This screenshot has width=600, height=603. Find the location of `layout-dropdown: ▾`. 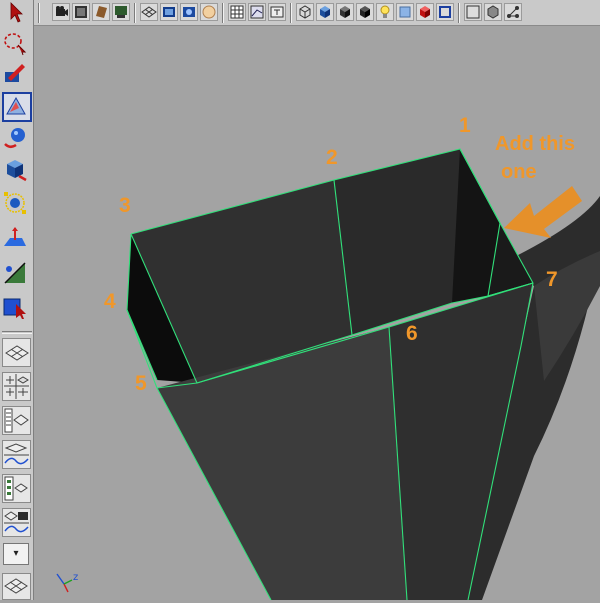

layout-dropdown: ▾ is located at coordinates (16, 554).